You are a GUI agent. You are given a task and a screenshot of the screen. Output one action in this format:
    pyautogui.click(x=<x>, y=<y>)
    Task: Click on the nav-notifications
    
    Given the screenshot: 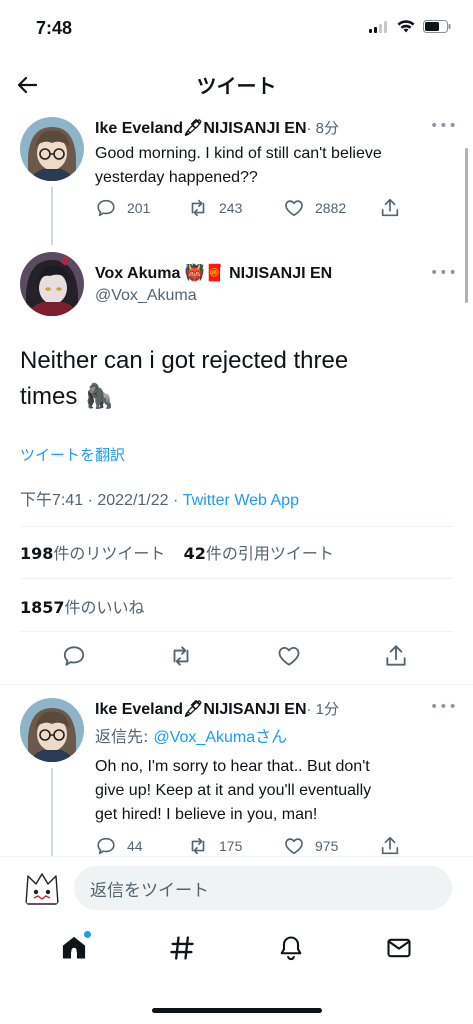 What is the action you would take?
    pyautogui.click(x=291, y=950)
    